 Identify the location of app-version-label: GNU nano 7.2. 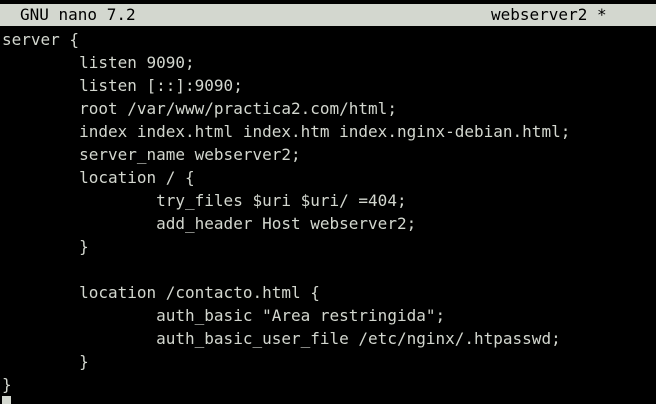
(78, 14).